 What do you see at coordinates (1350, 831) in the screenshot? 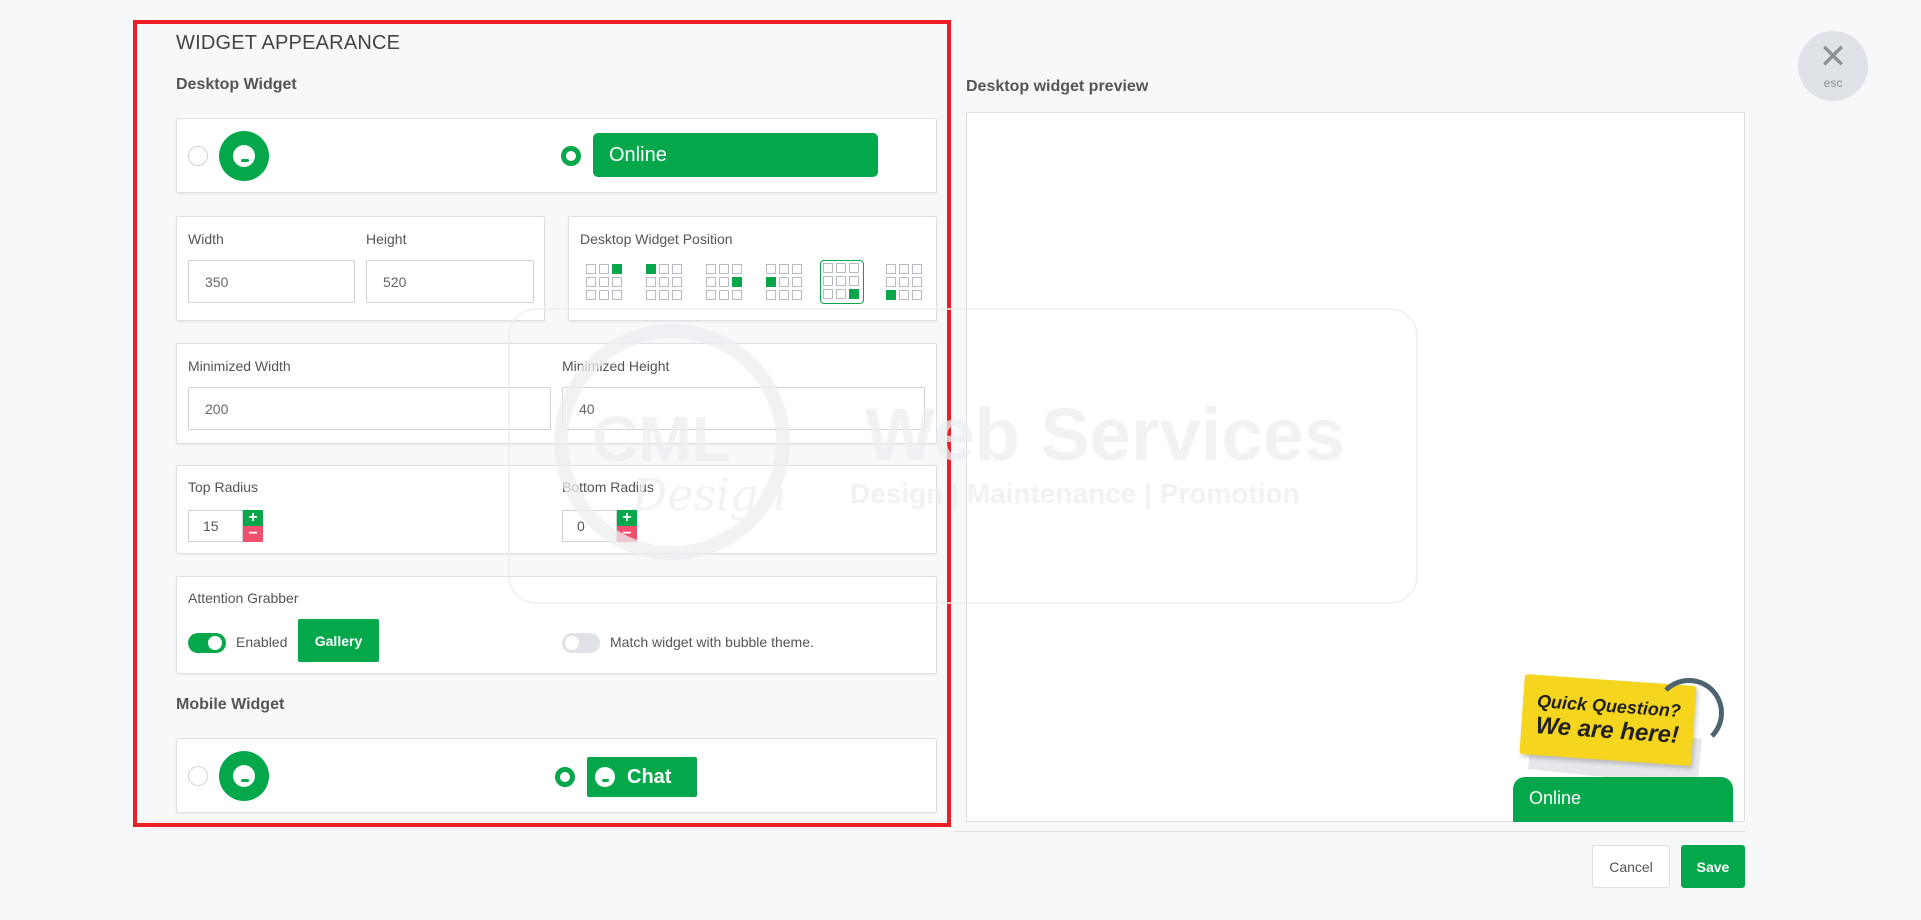
I see `footer-divider` at bounding box center [1350, 831].